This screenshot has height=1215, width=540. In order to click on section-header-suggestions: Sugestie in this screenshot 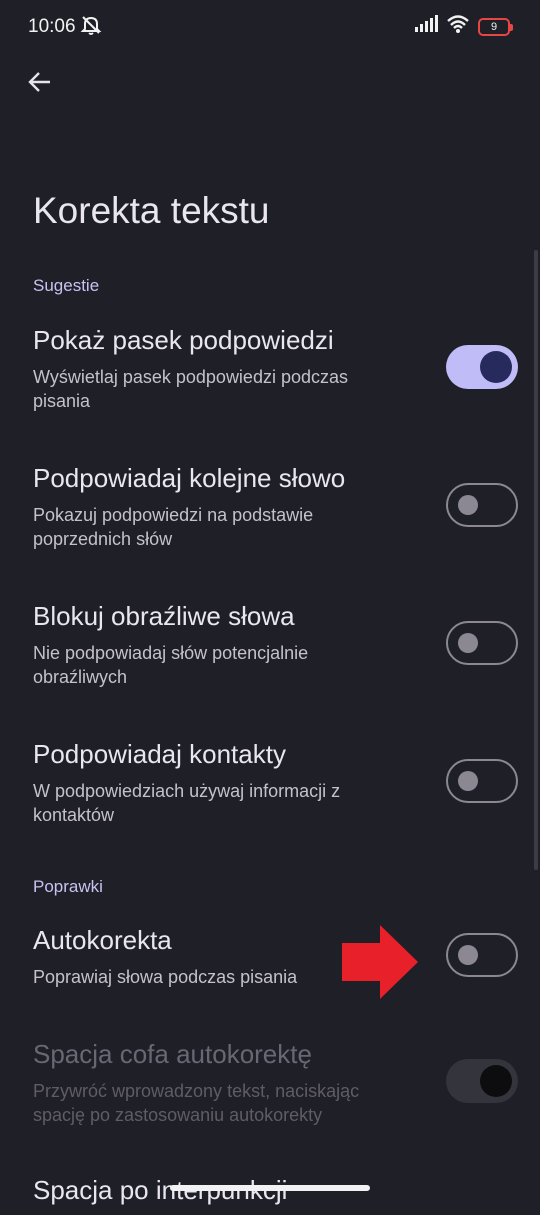, I will do `click(66, 285)`.